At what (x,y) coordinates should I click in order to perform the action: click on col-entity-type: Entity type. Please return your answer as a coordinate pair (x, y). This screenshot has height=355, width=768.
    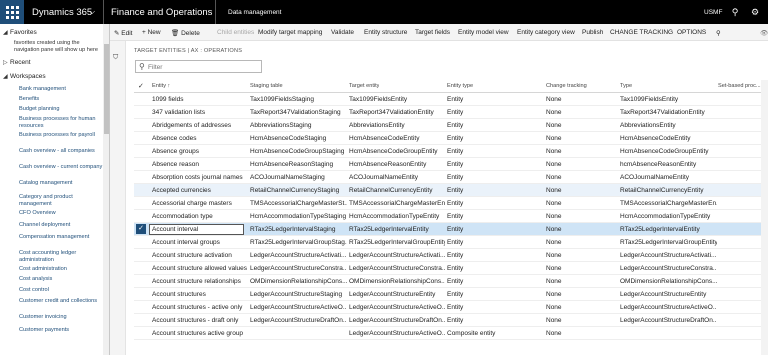
    Looking at the image, I should click on (460, 86).